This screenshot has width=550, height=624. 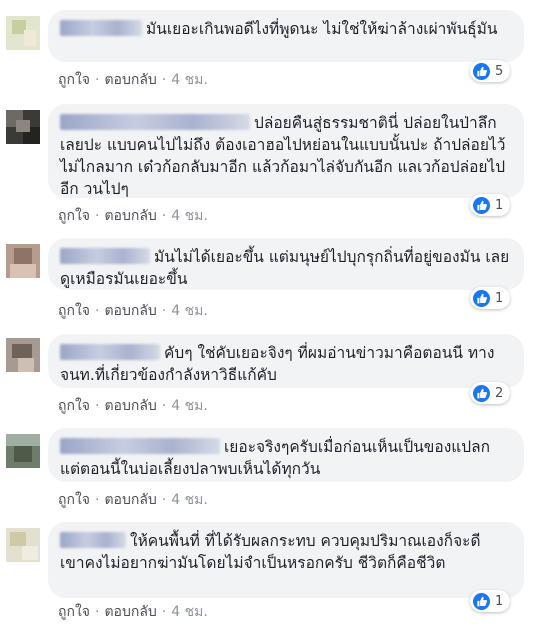 What do you see at coordinates (499, 393) in the screenshot?
I see `reaction-count-value: 2` at bounding box center [499, 393].